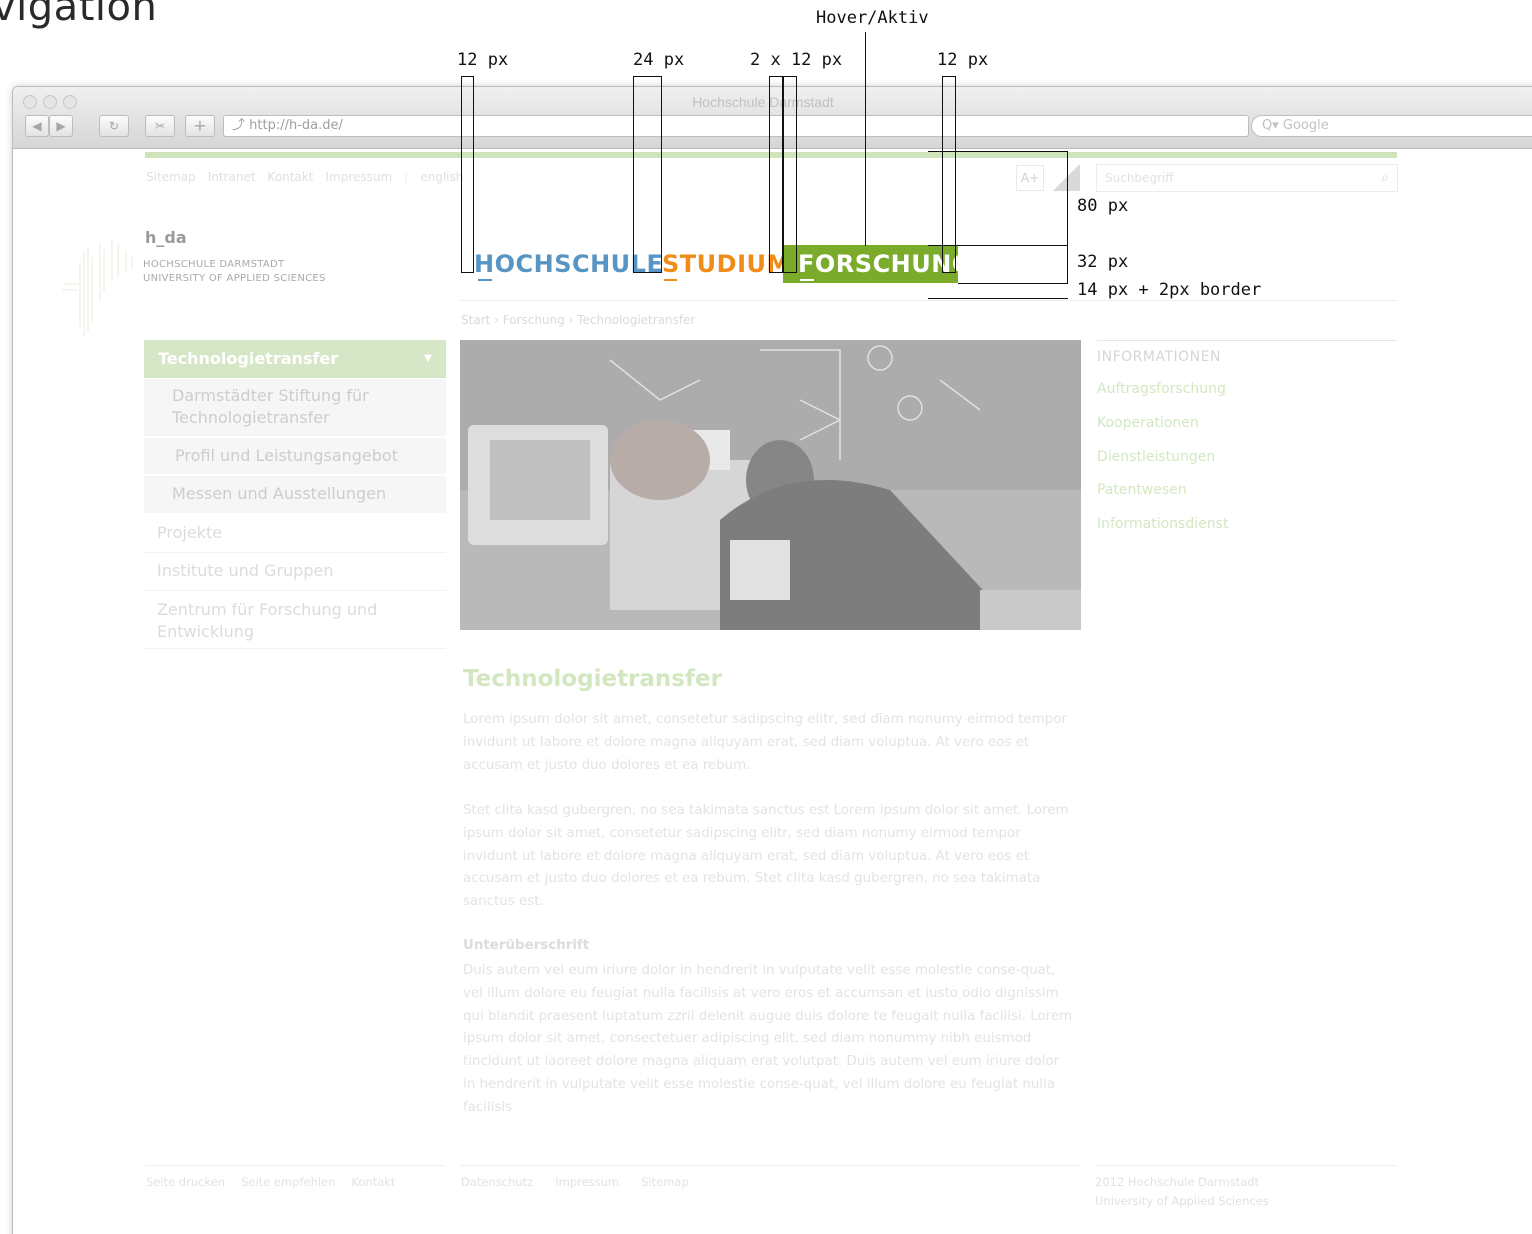 The width and height of the screenshot is (1532, 1234). What do you see at coordinates (497, 1182) in the screenshot?
I see `footer-link-privacy: Datenschutz` at bounding box center [497, 1182].